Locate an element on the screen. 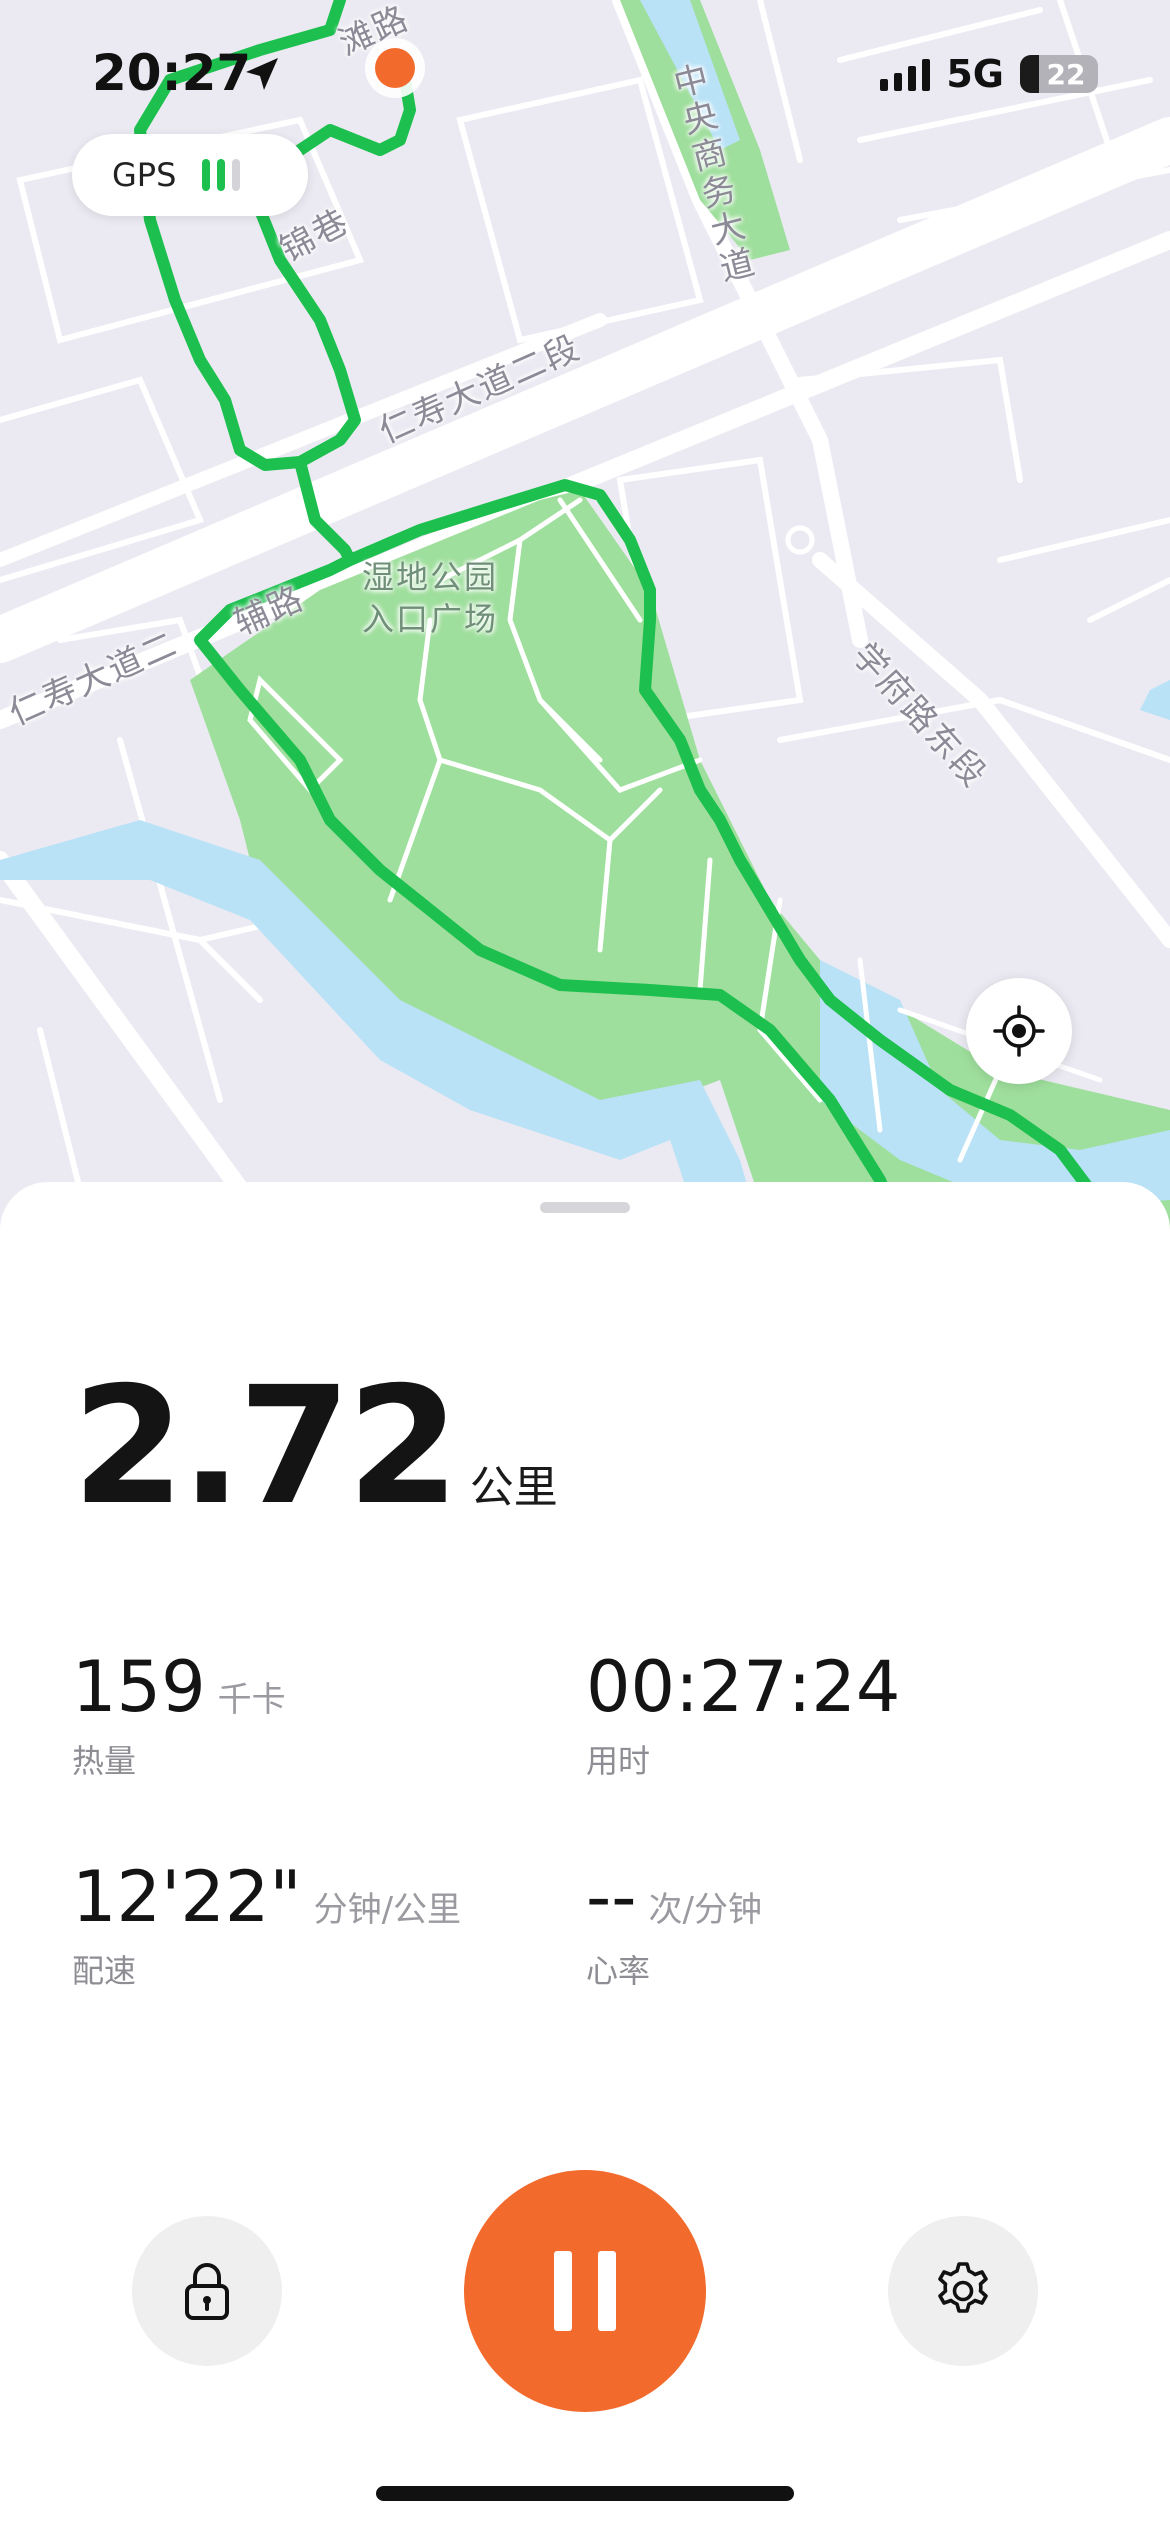  calories-stat: 159 千卡 热量 is located at coordinates (179, 1717).